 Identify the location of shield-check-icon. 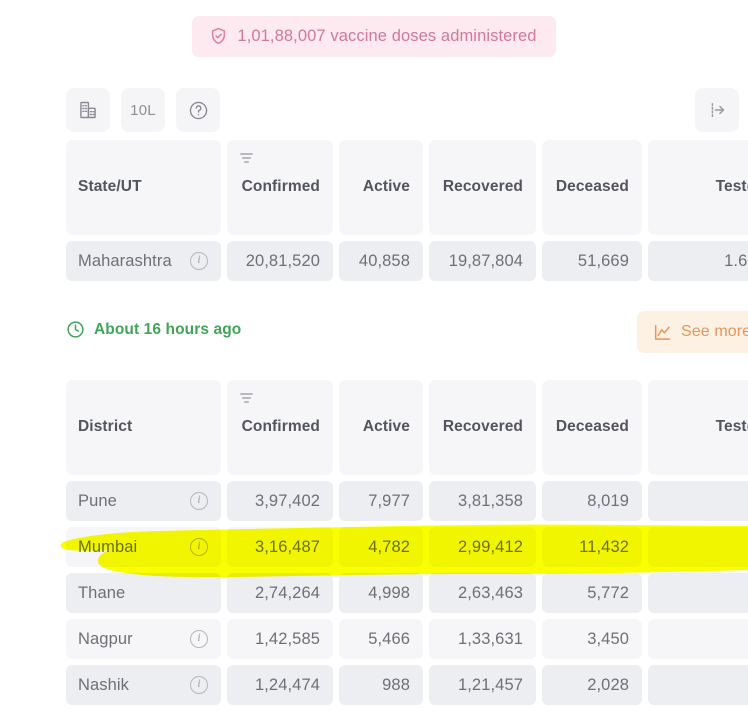
(219, 36).